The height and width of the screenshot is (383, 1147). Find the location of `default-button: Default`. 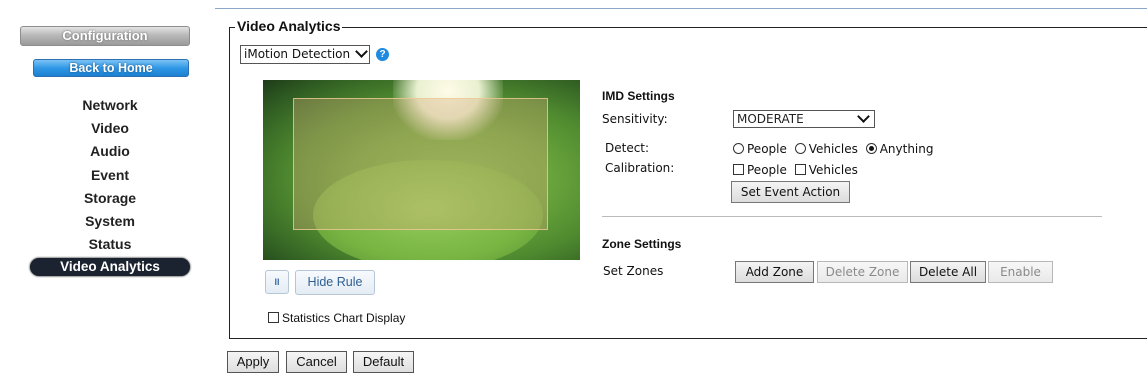

default-button: Default is located at coordinates (383, 362).